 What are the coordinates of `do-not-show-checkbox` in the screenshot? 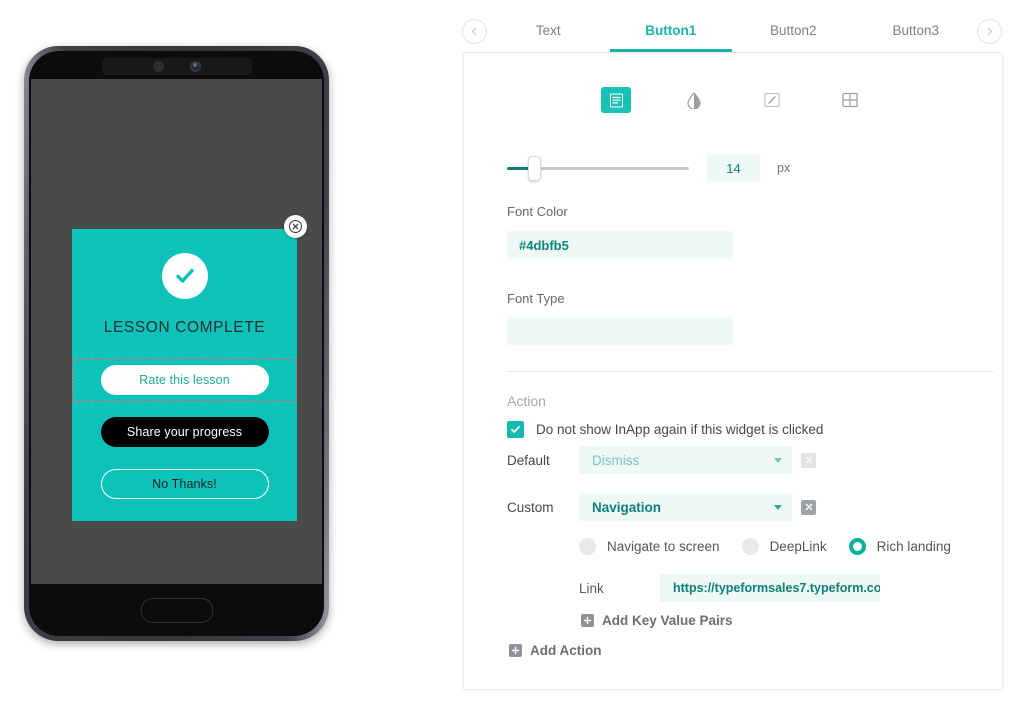 It's located at (515, 429).